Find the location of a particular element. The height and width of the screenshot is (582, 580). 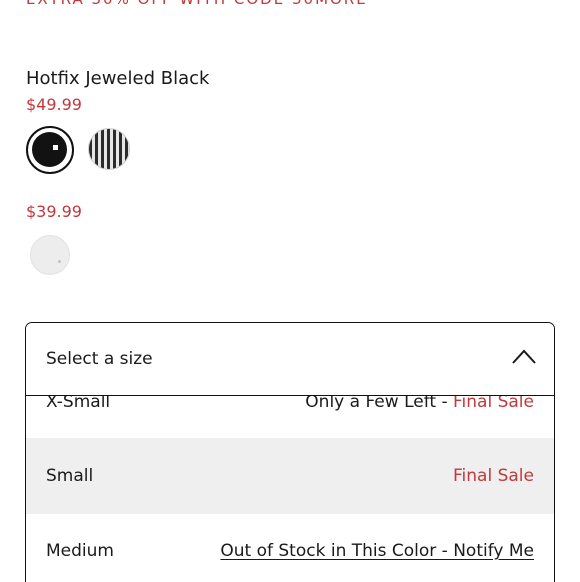

size-option-label: Medium is located at coordinates (80, 551).